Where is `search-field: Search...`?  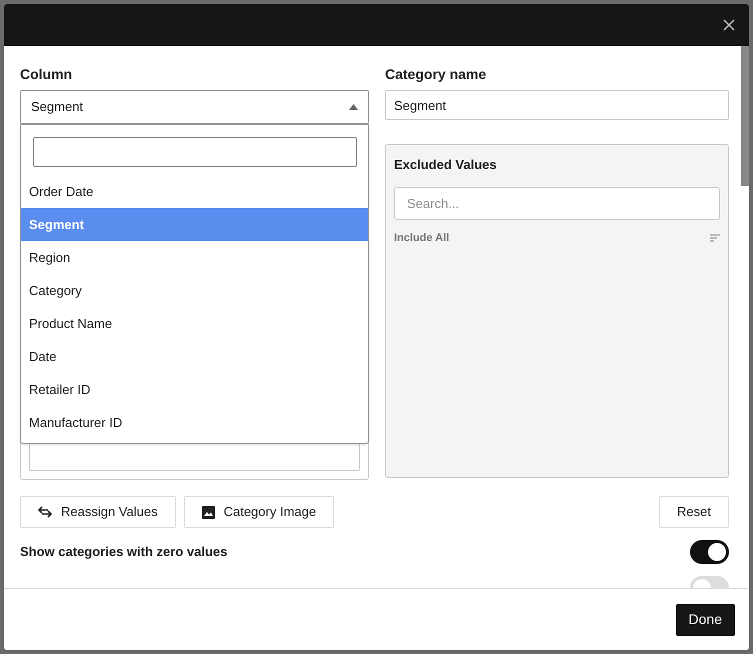 search-field: Search... is located at coordinates (557, 203).